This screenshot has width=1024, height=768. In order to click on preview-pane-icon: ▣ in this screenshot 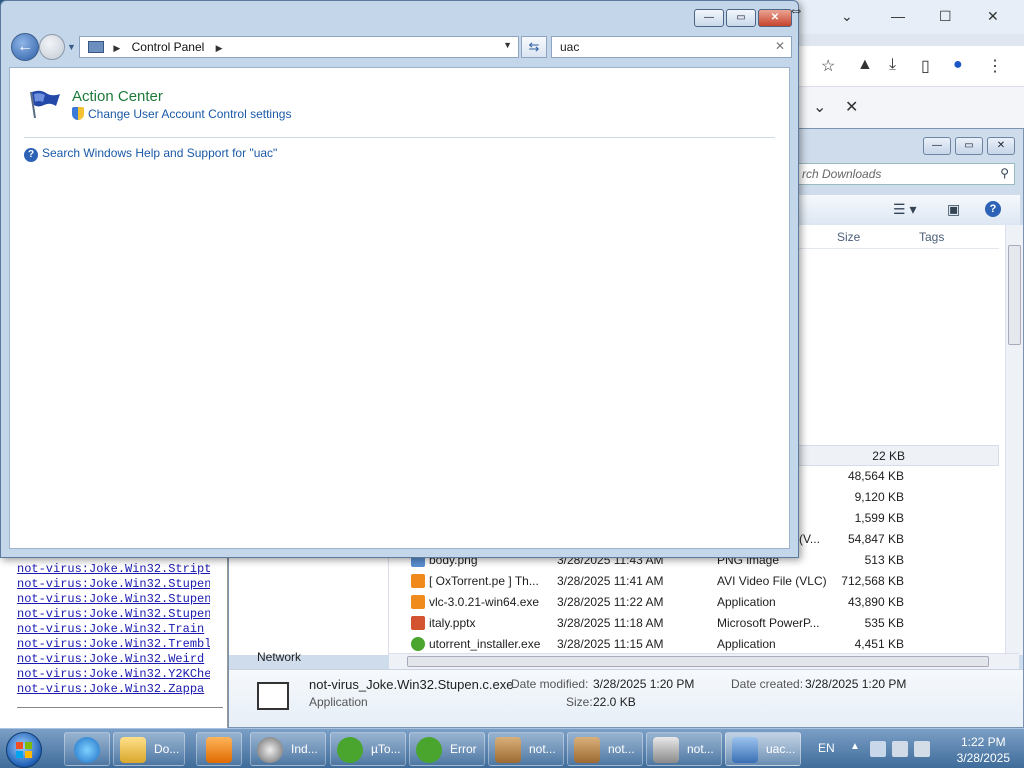, I will do `click(953, 209)`.